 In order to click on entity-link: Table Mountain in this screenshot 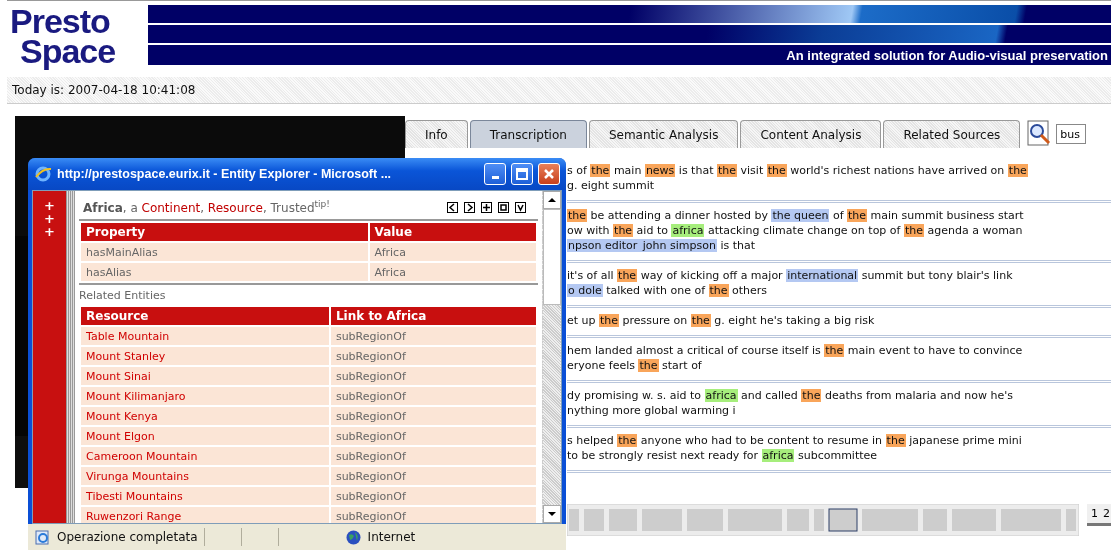, I will do `click(205, 336)`.